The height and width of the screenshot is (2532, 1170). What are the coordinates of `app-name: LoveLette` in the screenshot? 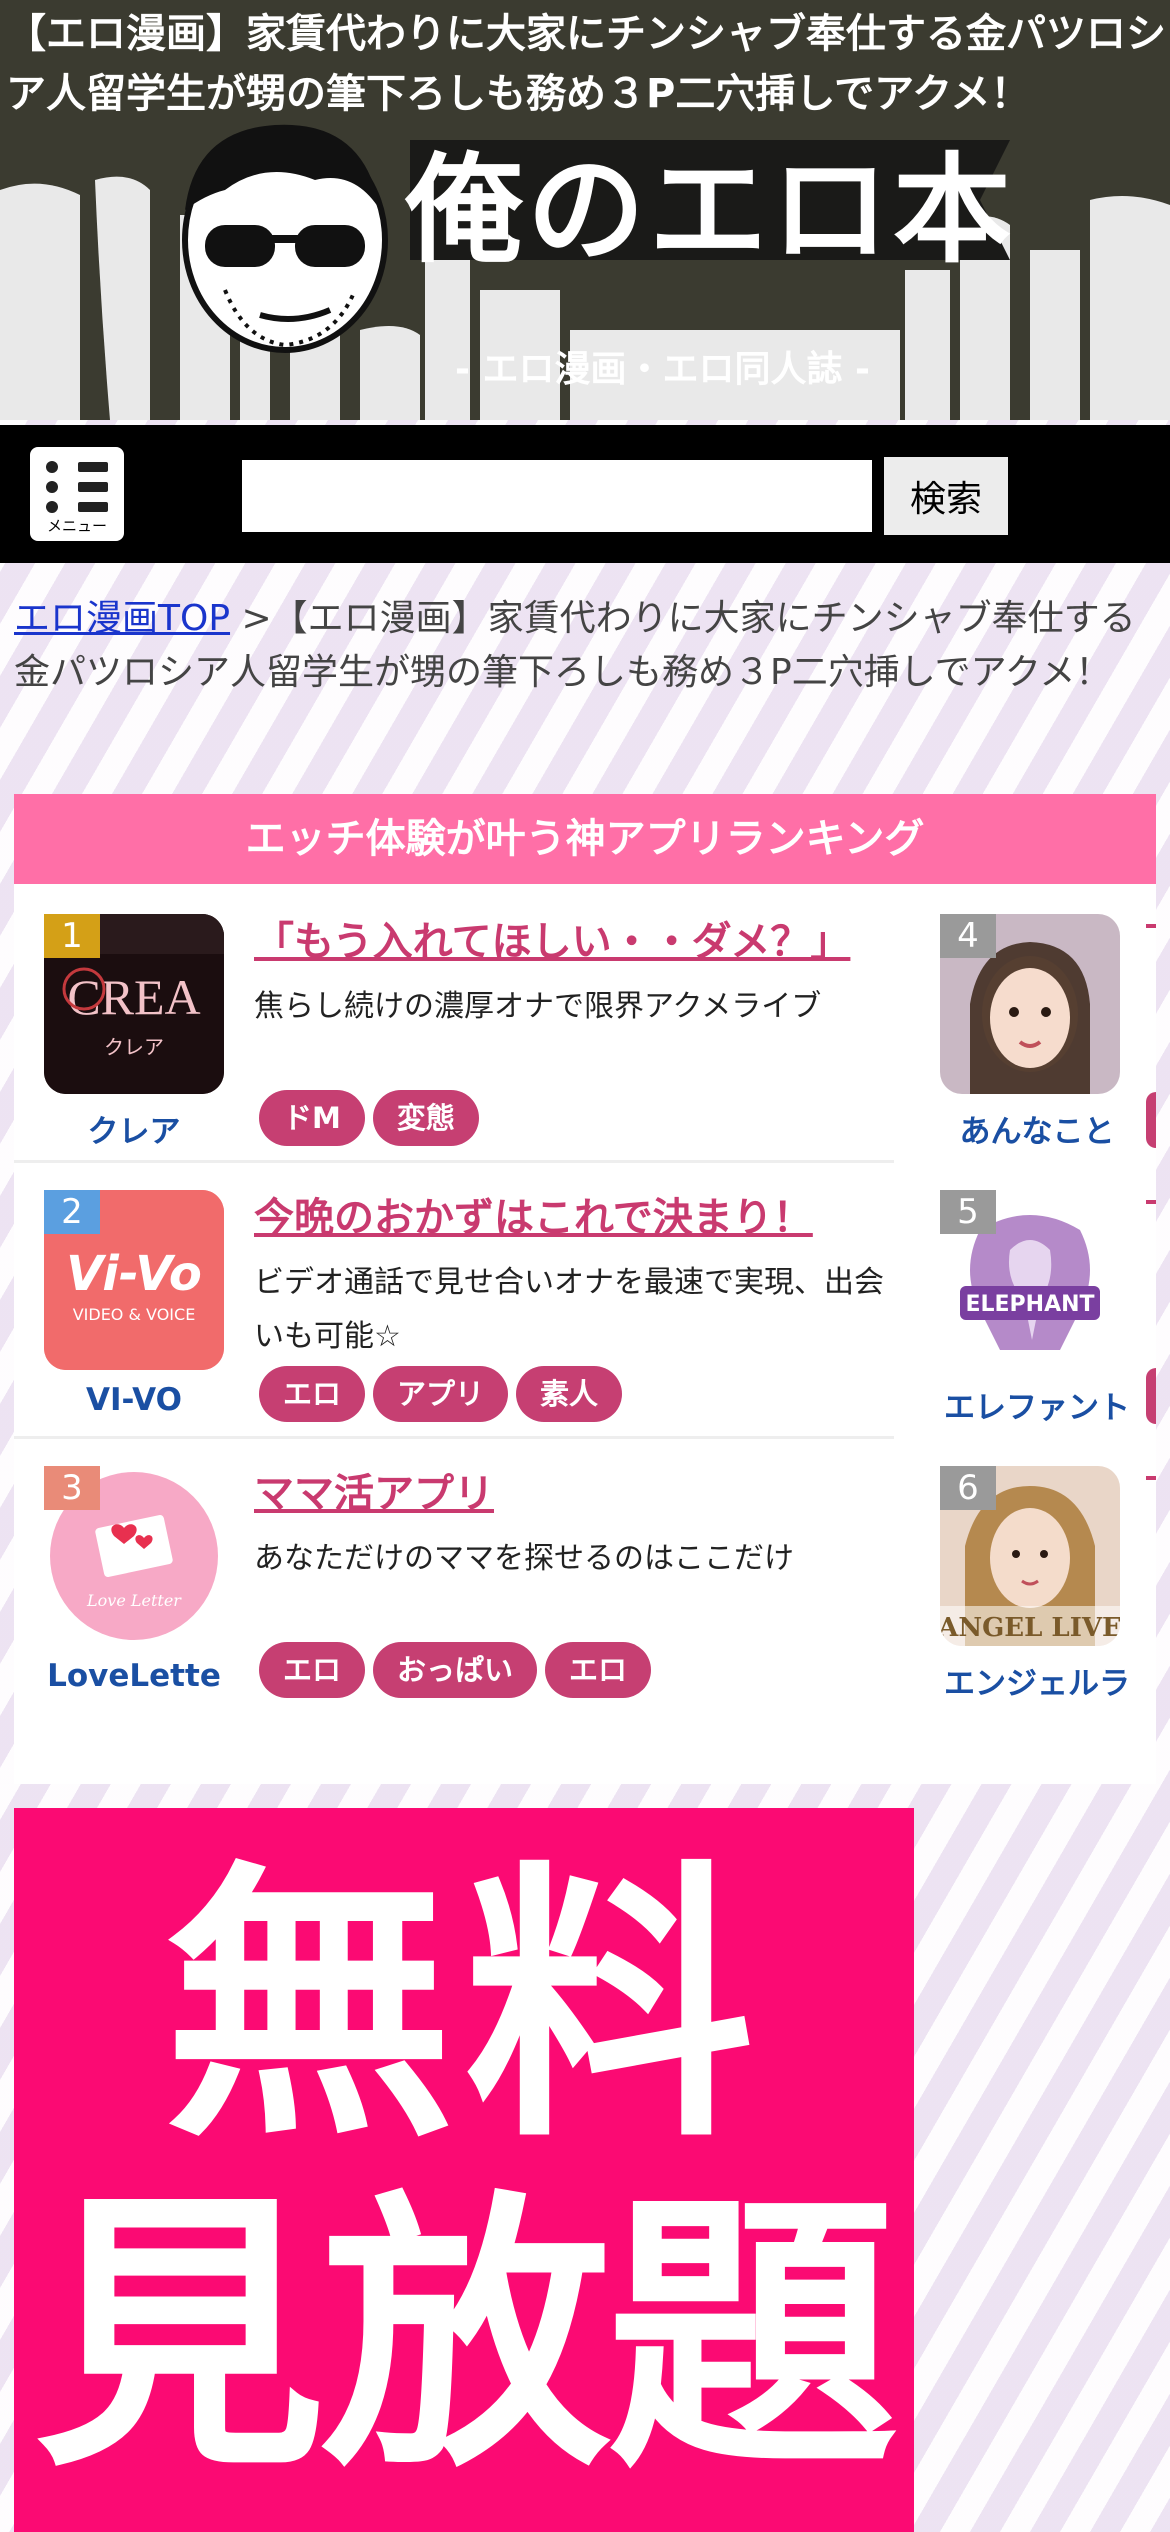 It's located at (134, 1676).